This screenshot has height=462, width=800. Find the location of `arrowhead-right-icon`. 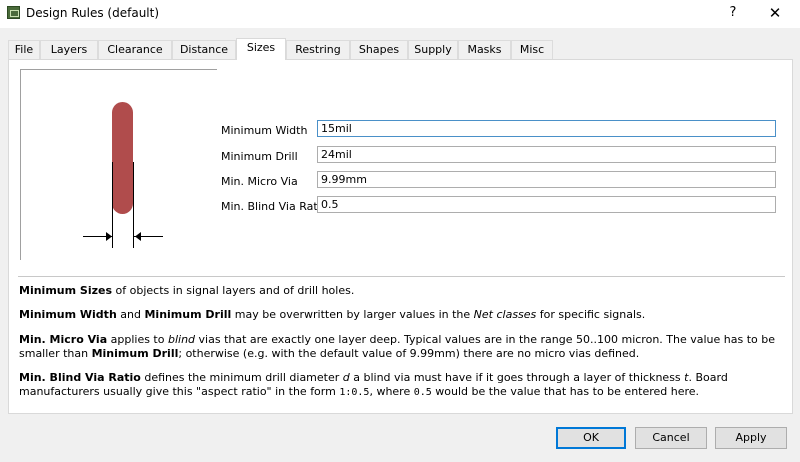

arrowhead-right-icon is located at coordinates (138, 236).